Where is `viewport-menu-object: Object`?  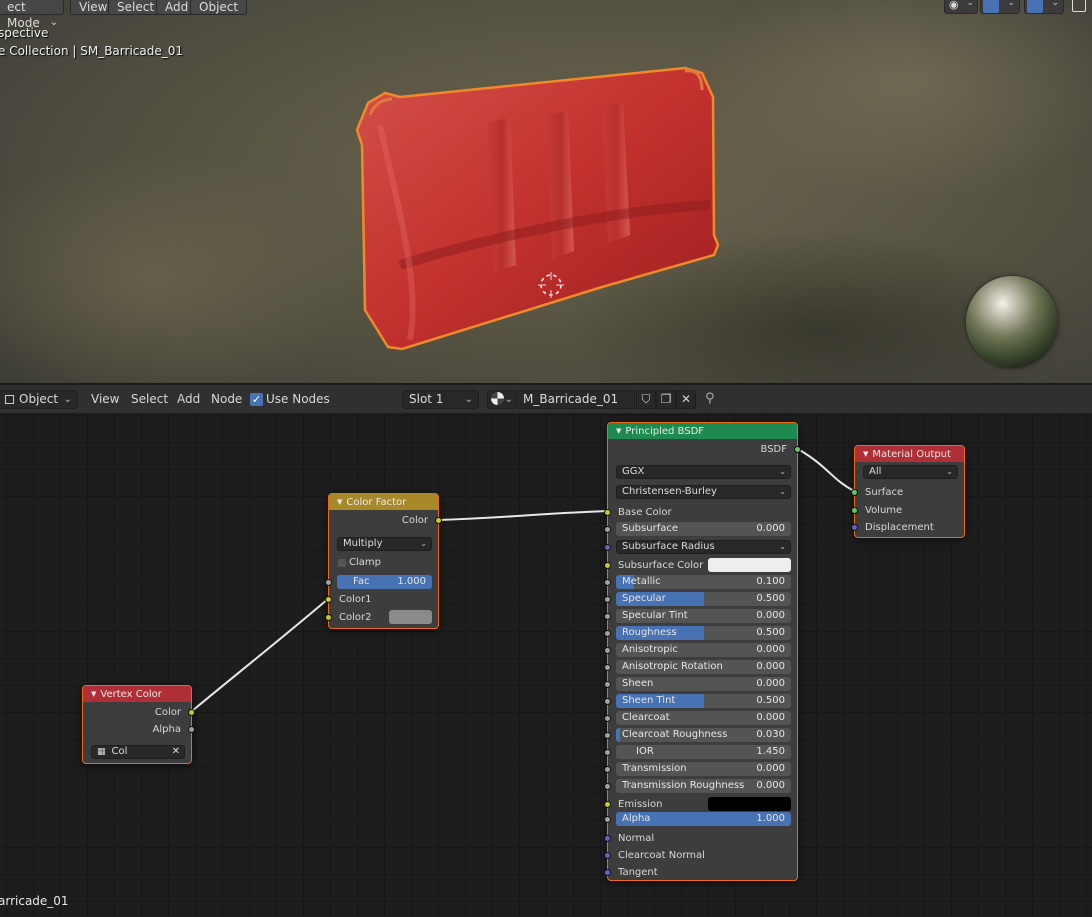
viewport-menu-object: Object is located at coordinates (219, 7).